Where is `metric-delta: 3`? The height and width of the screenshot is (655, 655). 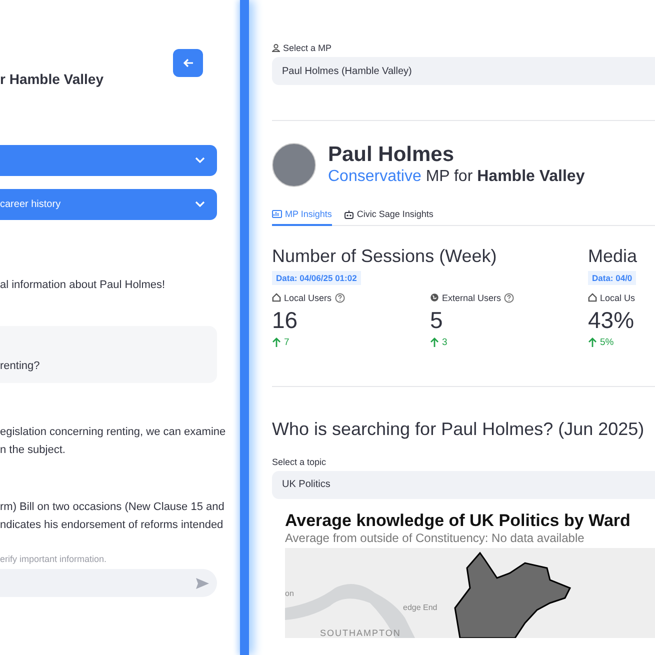 metric-delta: 3 is located at coordinates (445, 342).